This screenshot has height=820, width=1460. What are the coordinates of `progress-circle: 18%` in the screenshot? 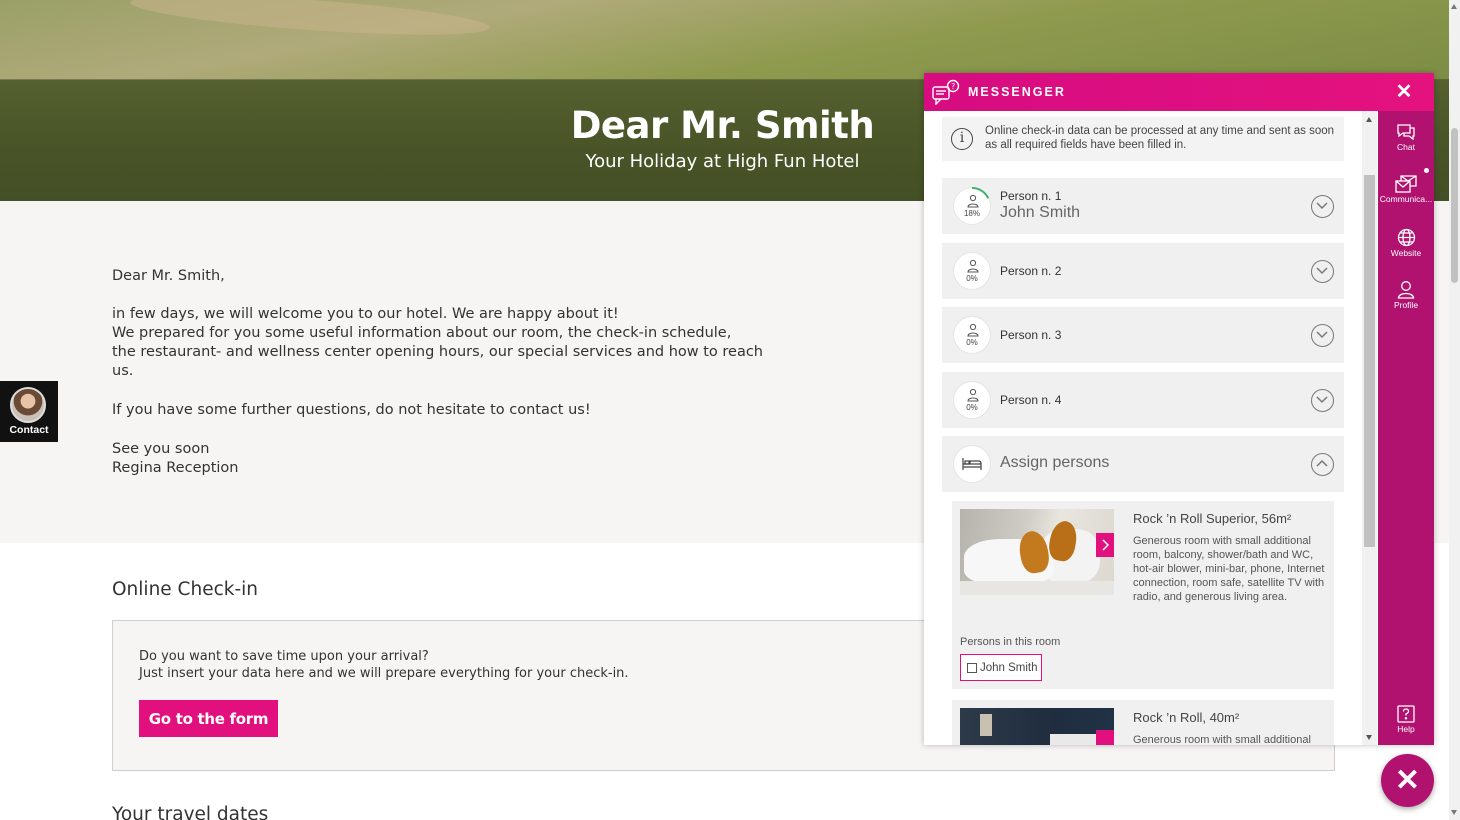 It's located at (972, 206).